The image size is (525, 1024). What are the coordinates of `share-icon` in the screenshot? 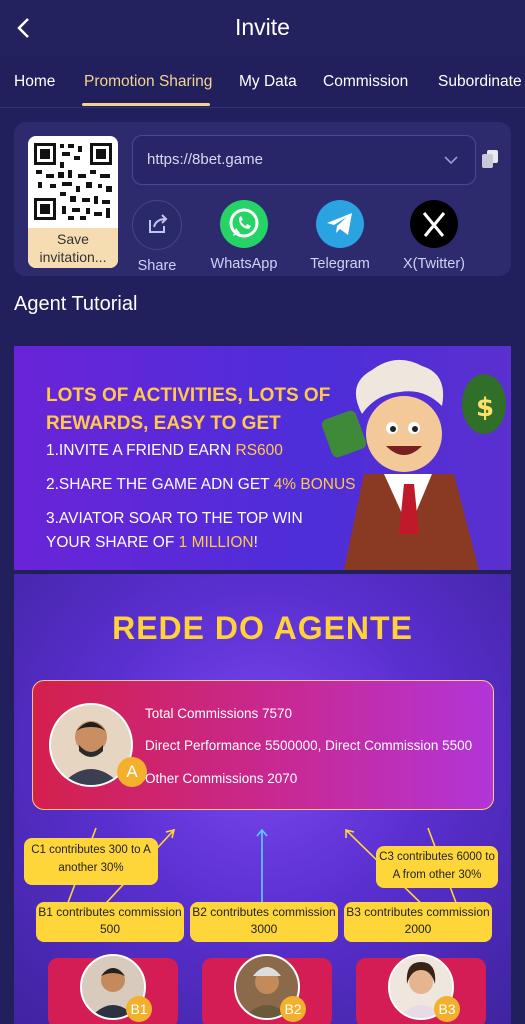 It's located at (157, 225).